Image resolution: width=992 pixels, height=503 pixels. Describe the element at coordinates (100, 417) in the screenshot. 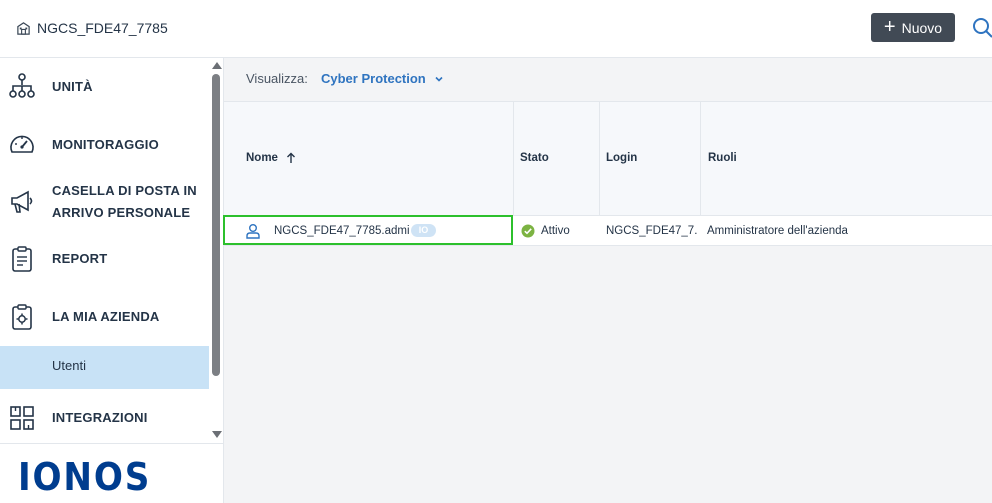

I see `sidebar-item-label: INTEGRAZIONI` at that location.